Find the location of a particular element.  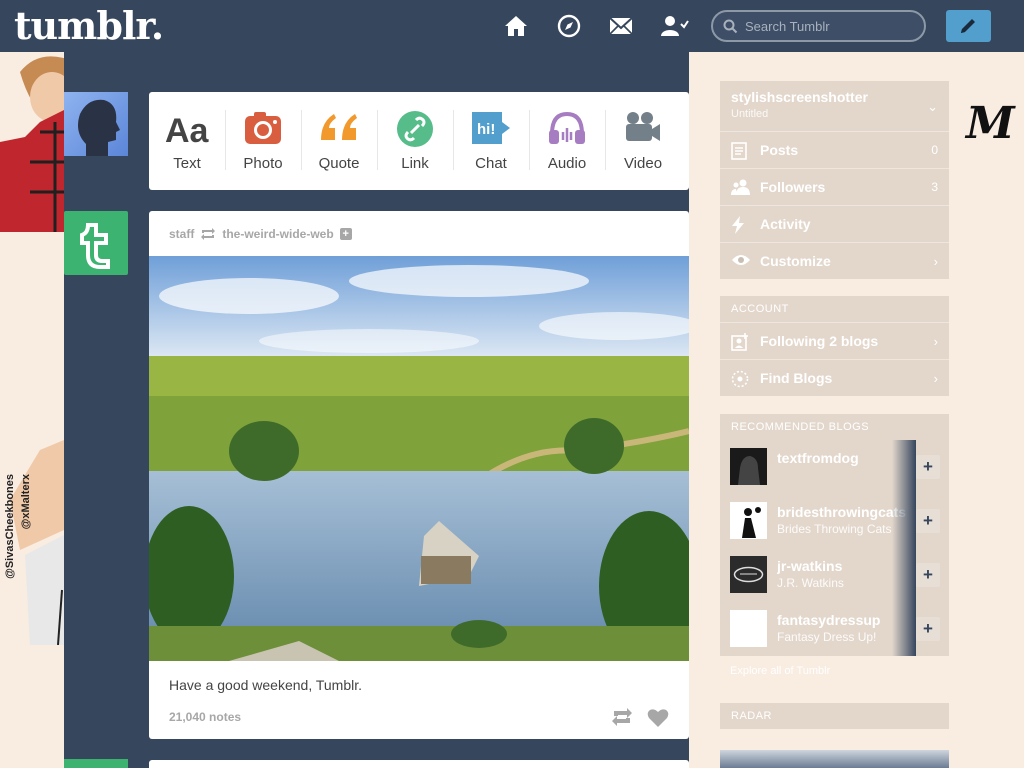

sidebar-item-followers: Followers 3 is located at coordinates (834, 186).